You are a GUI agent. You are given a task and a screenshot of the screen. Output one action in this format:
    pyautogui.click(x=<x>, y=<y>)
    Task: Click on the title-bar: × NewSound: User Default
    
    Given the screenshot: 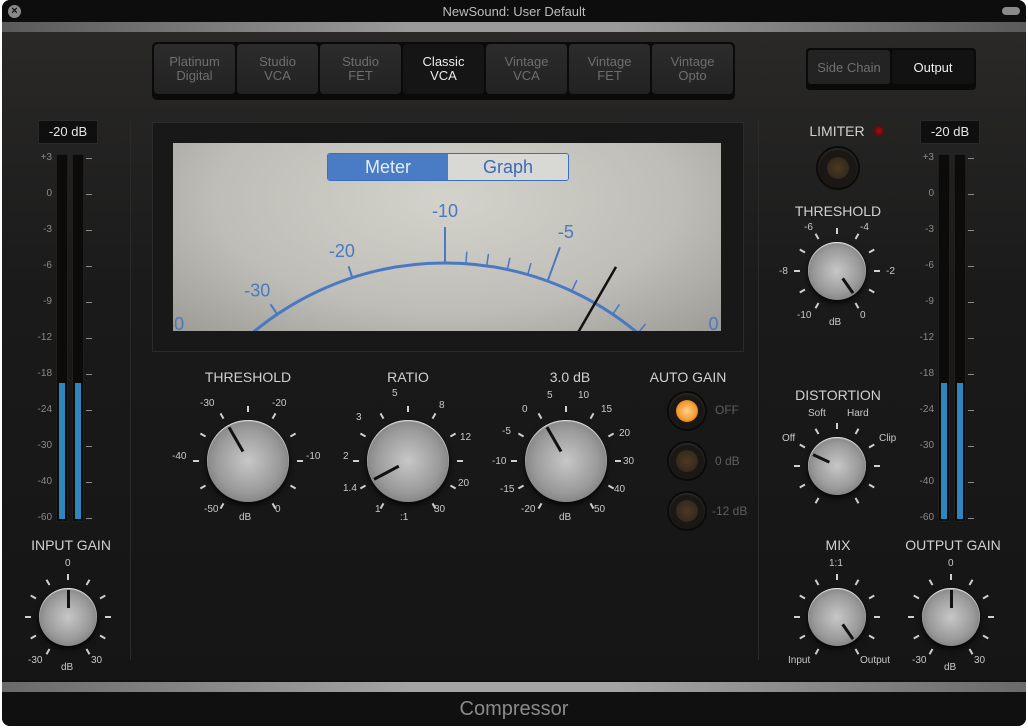 What is the action you would take?
    pyautogui.click(x=514, y=11)
    